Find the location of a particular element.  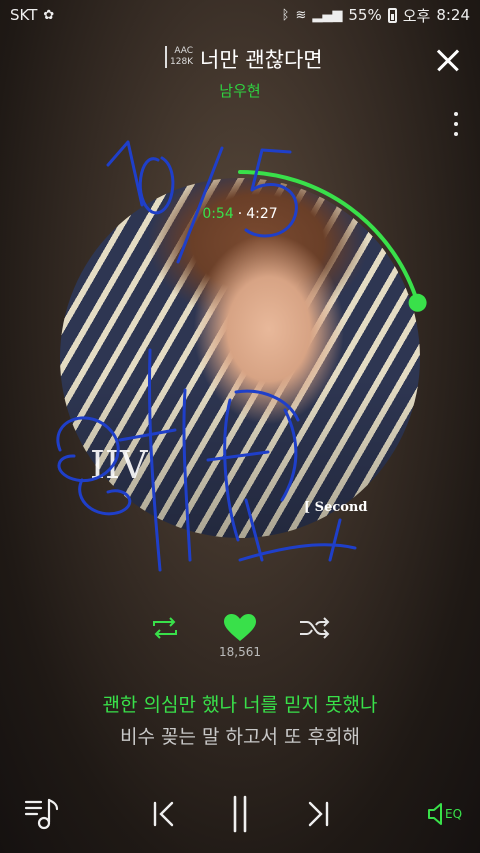

like-count: 18,561 is located at coordinates (240, 652).